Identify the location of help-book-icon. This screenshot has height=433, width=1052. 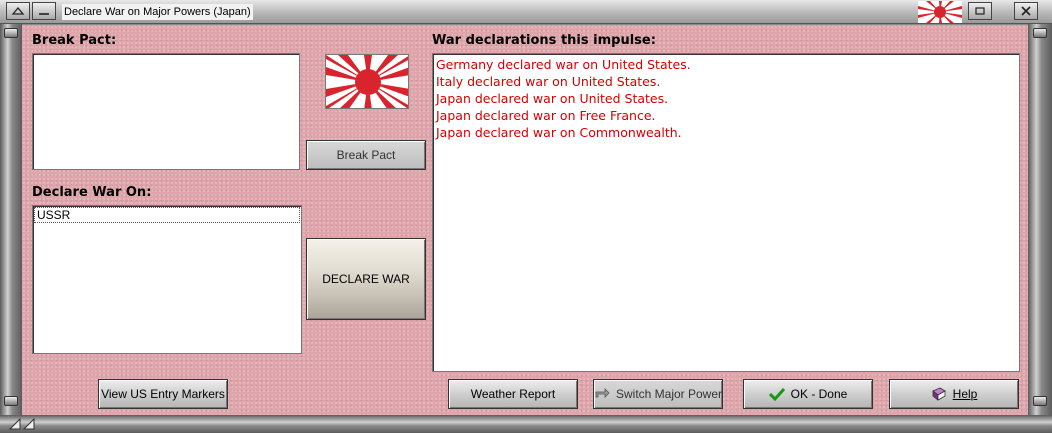
(939, 394).